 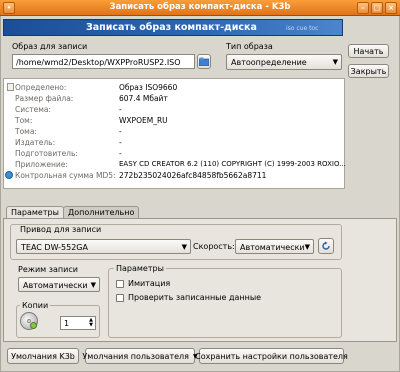 I want to click on refresh-devices-button, so click(x=326, y=246).